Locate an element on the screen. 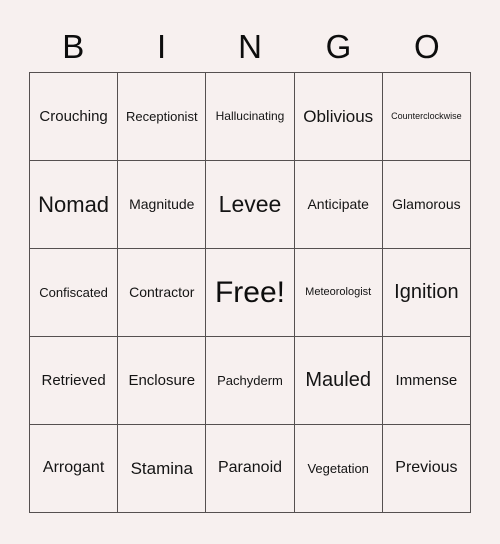 The height and width of the screenshot is (544, 500). bingo-cell-label: Crouching is located at coordinates (73, 116).